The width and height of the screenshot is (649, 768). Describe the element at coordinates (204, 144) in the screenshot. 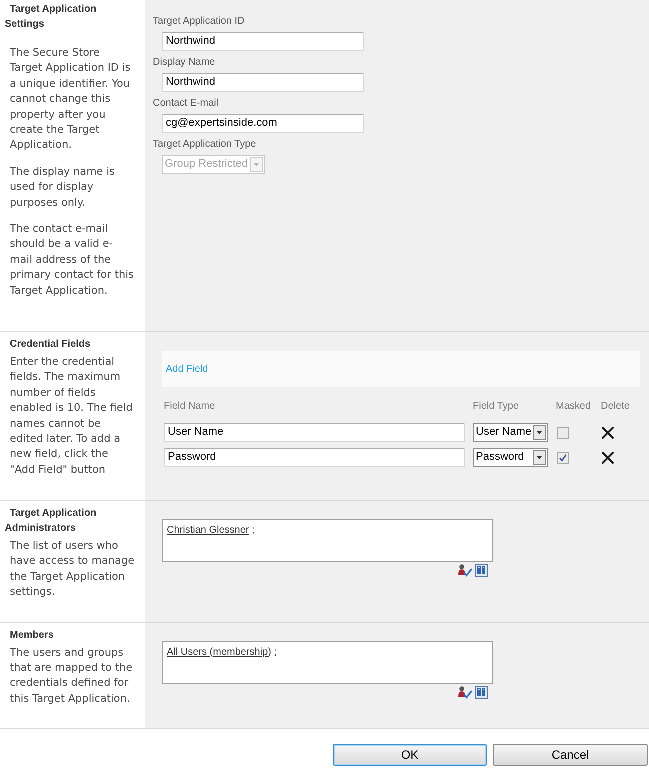

I see `field-label: Target Application Type` at that location.